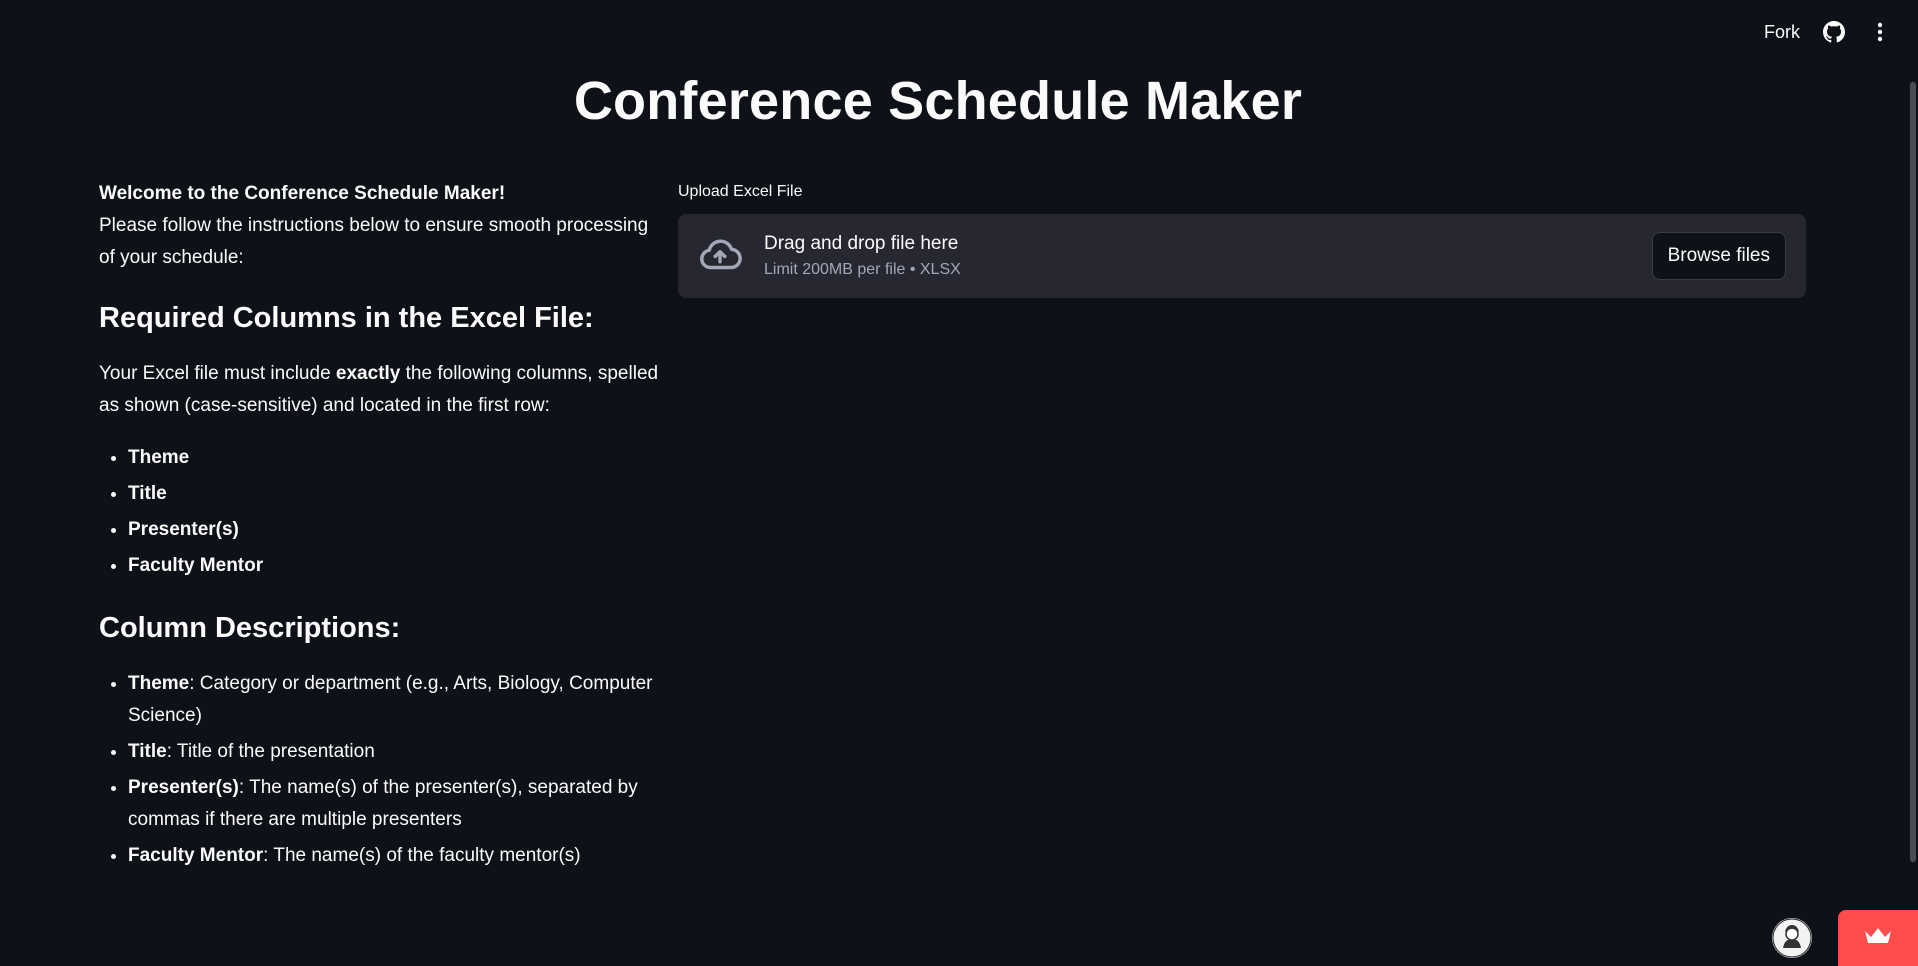 This screenshot has width=1918, height=966. What do you see at coordinates (1834, 32) in the screenshot?
I see `github-icon` at bounding box center [1834, 32].